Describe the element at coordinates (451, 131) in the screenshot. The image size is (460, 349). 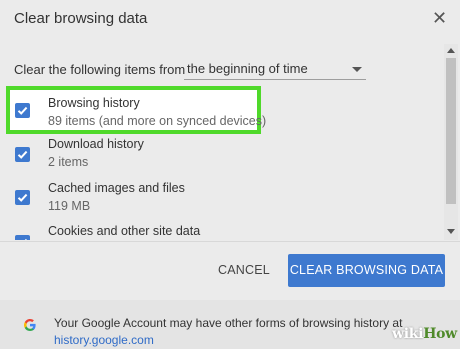
I see `scrollbar-thumb` at that location.